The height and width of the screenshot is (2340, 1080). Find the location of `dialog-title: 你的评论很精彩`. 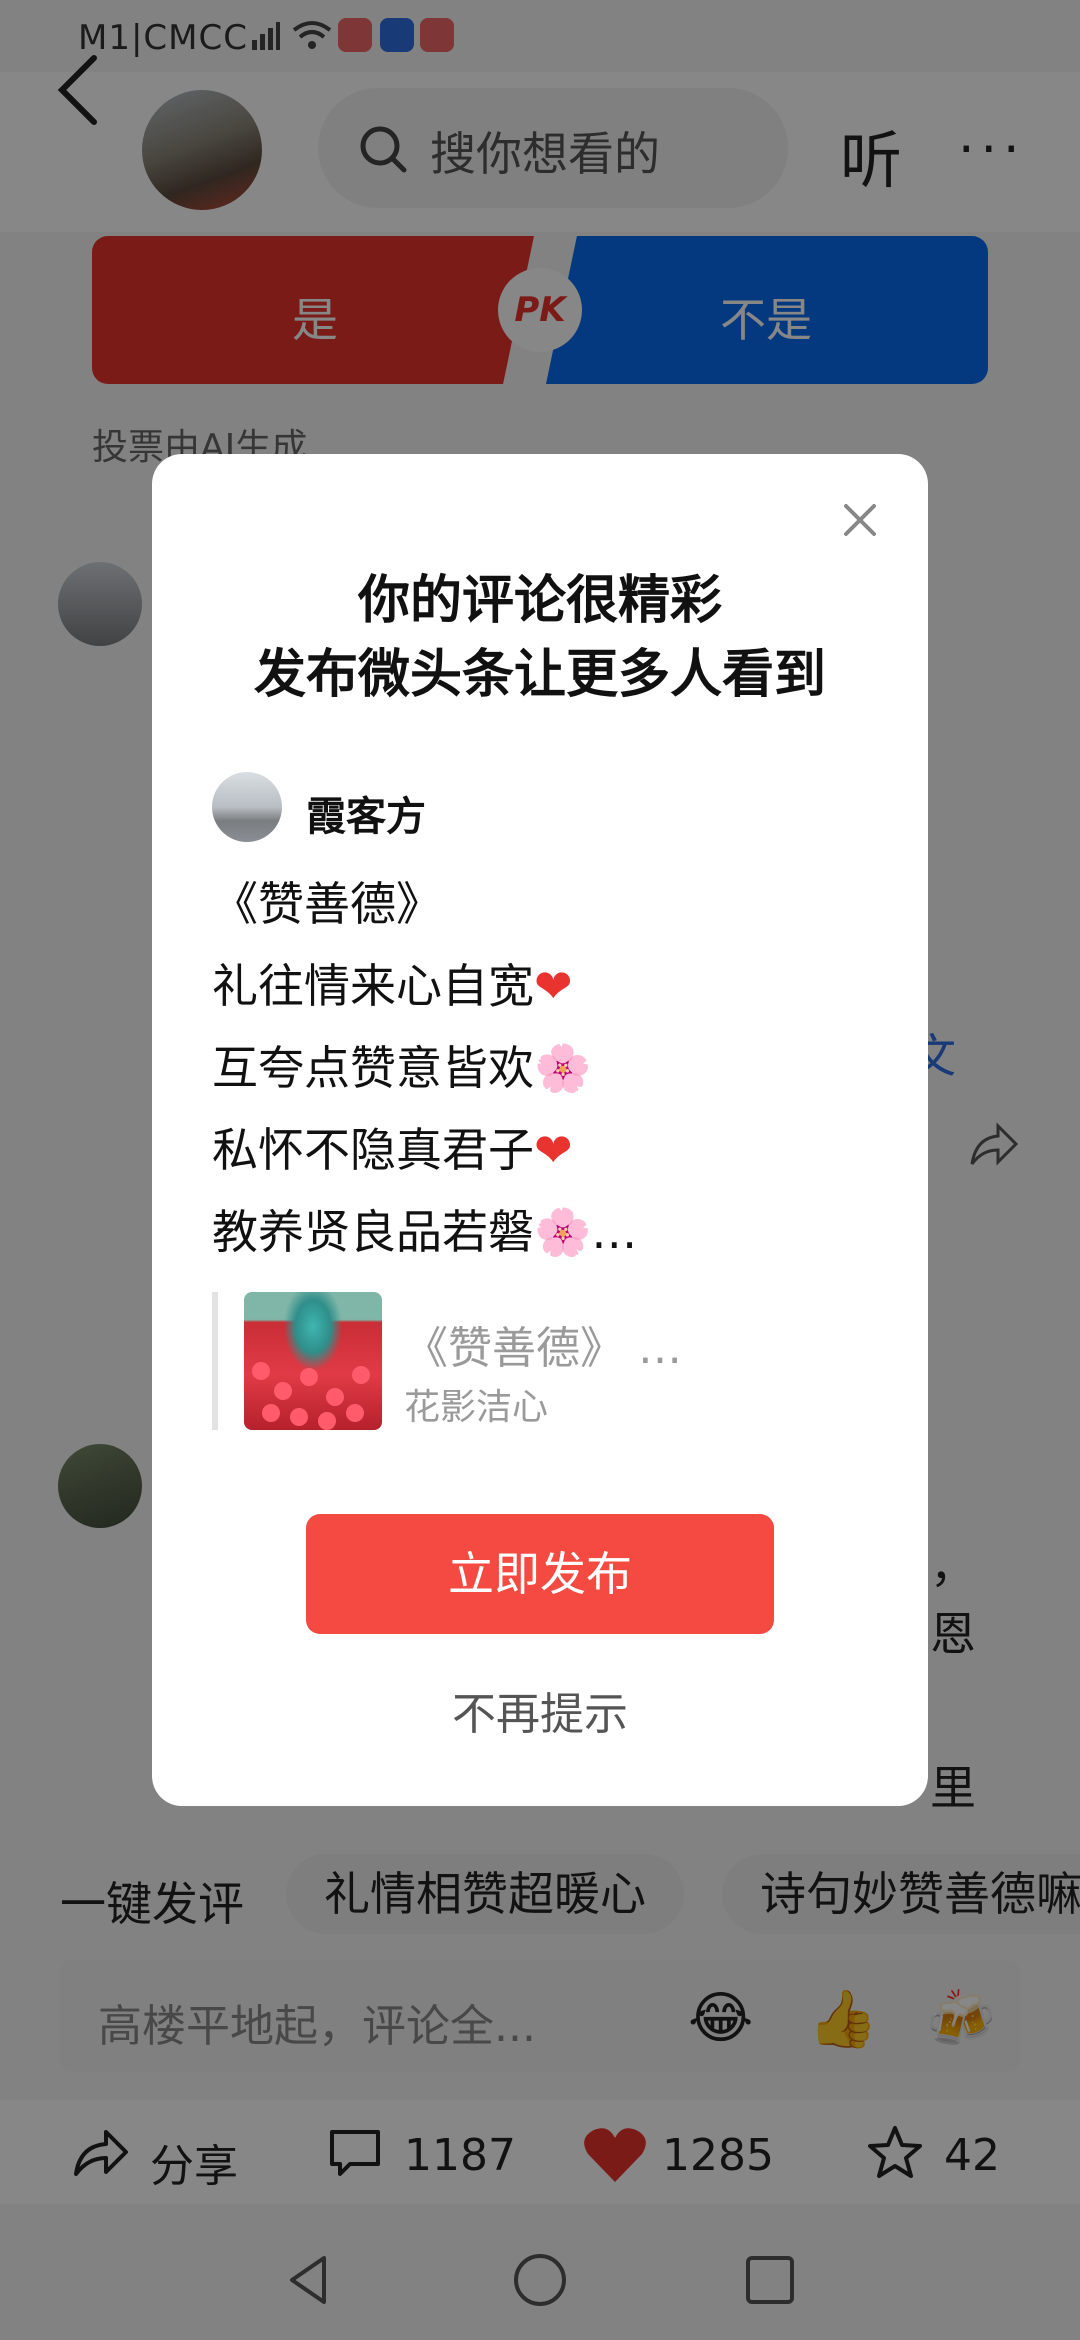

dialog-title: 你的评论很精彩 is located at coordinates (539, 601).